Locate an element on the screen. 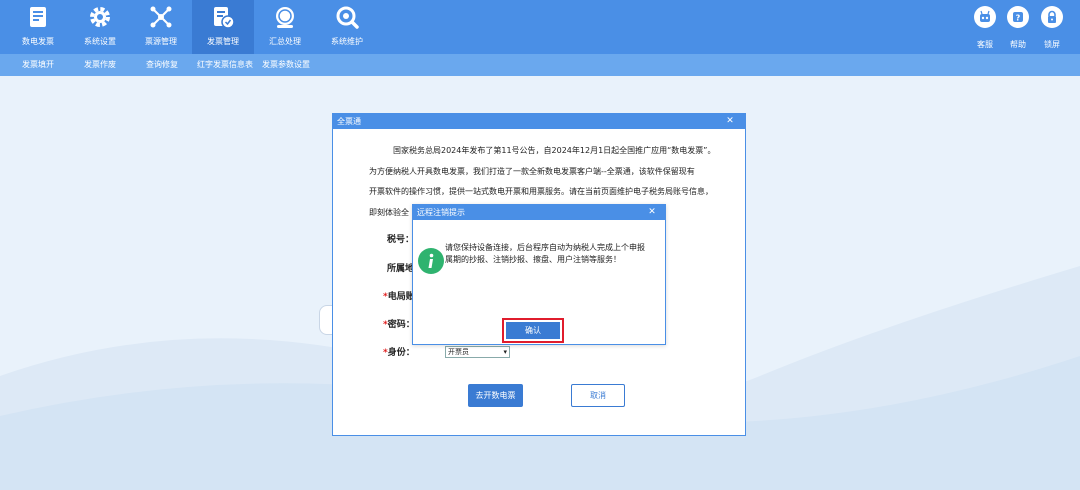 The height and width of the screenshot is (490, 1080). subnav-invoice-issue: 发票填开 is located at coordinates (38, 65).